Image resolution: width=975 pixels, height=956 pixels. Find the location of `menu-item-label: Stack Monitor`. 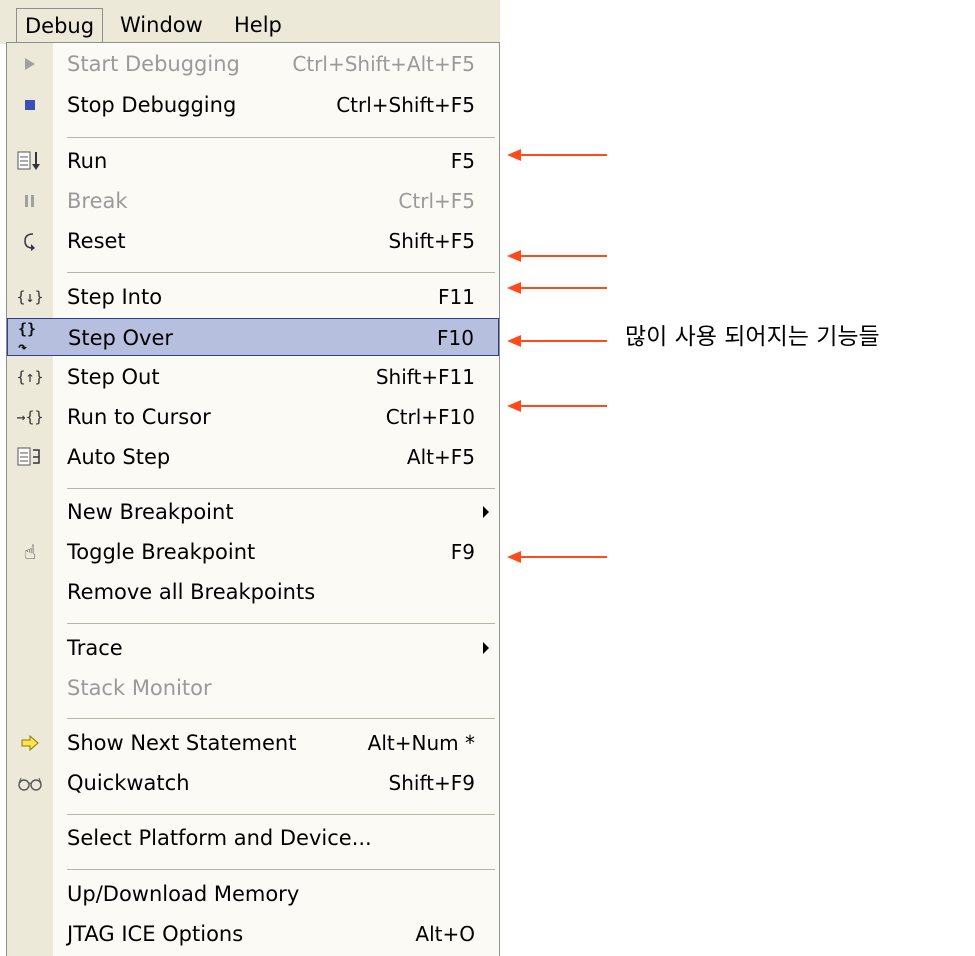

menu-item-label: Stack Monitor is located at coordinates (139, 688).